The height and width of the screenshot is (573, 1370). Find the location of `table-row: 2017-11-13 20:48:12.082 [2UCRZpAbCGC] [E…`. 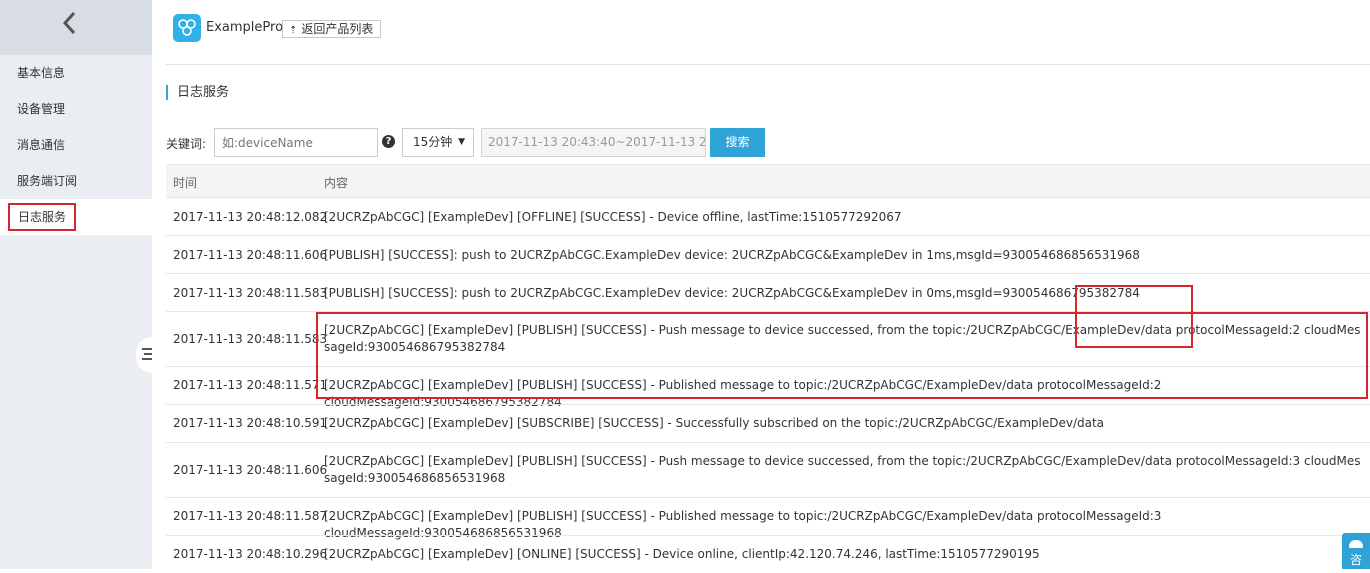

table-row: 2017-11-13 20:48:12.082 [2UCRZpAbCGC] [E… is located at coordinates (768, 216).